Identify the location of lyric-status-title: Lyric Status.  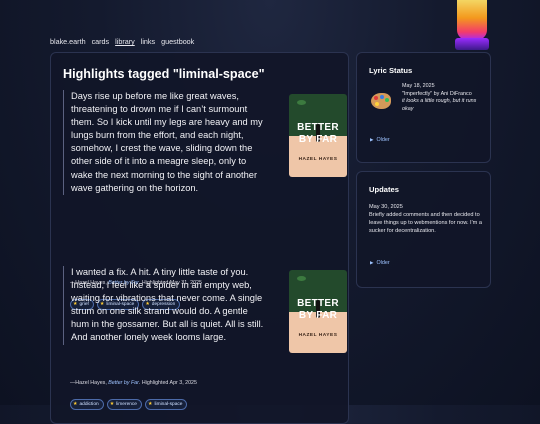
(391, 70).